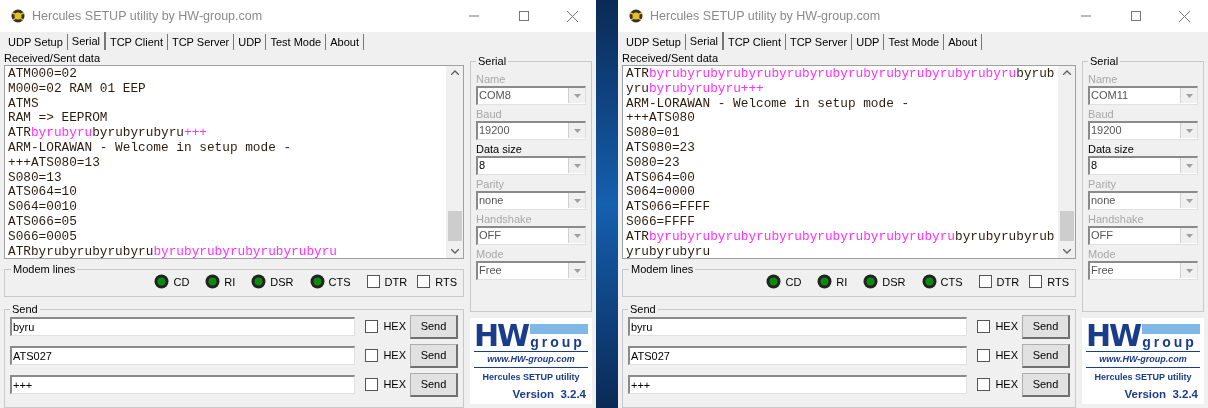 This screenshot has width=1208, height=408. What do you see at coordinates (660, 148) in the screenshot?
I see `log-line: ATS080=23` at bounding box center [660, 148].